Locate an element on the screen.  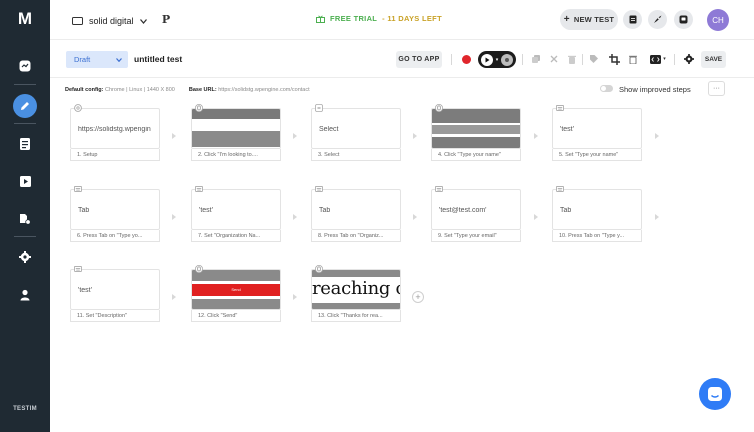
dashboard-icon is located at coordinates (25, 66).